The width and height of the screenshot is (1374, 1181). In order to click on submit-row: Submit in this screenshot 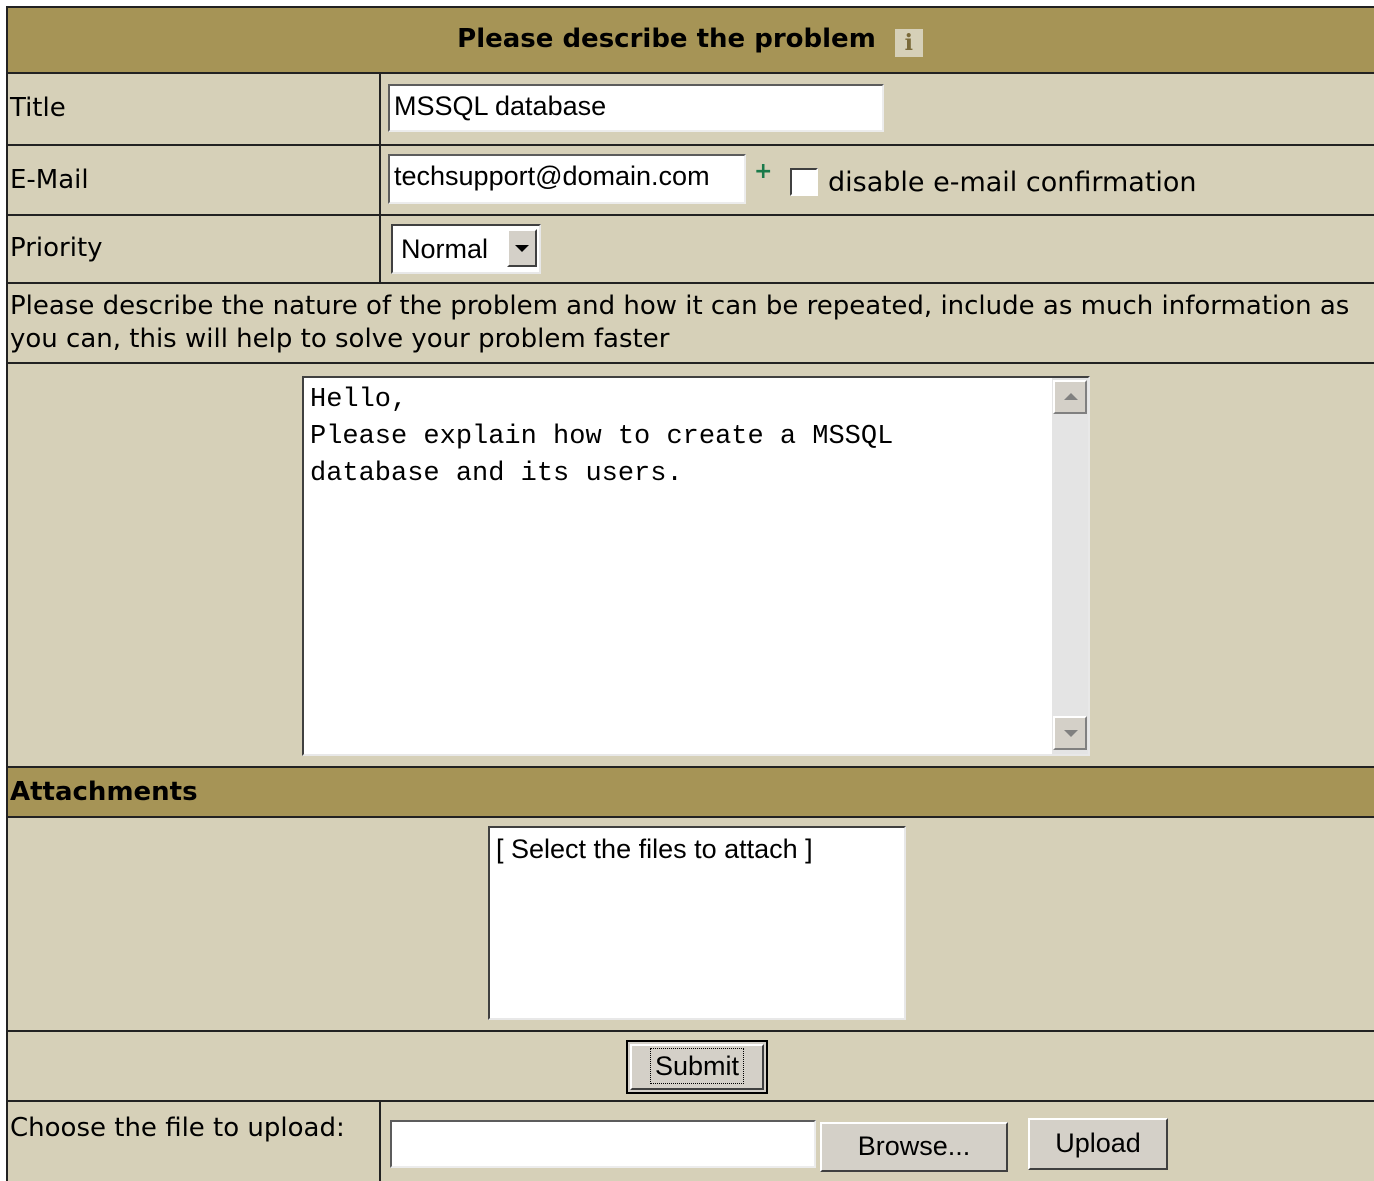, I will do `click(690, 1065)`.